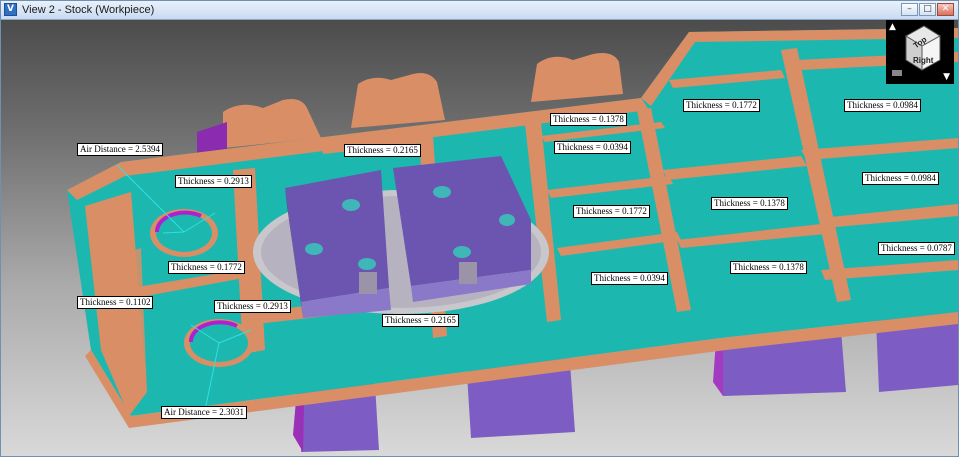  I want to click on view-cube: ▲ Top Right ▼, so click(920, 52).